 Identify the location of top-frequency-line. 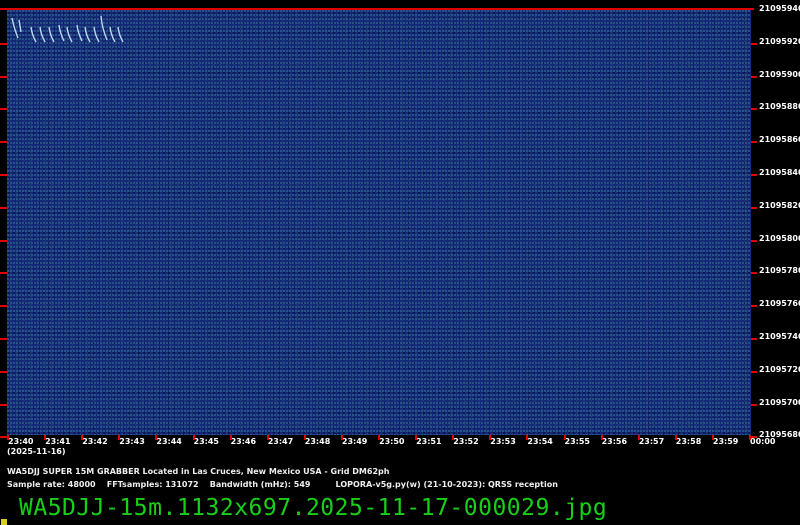
(377, 9).